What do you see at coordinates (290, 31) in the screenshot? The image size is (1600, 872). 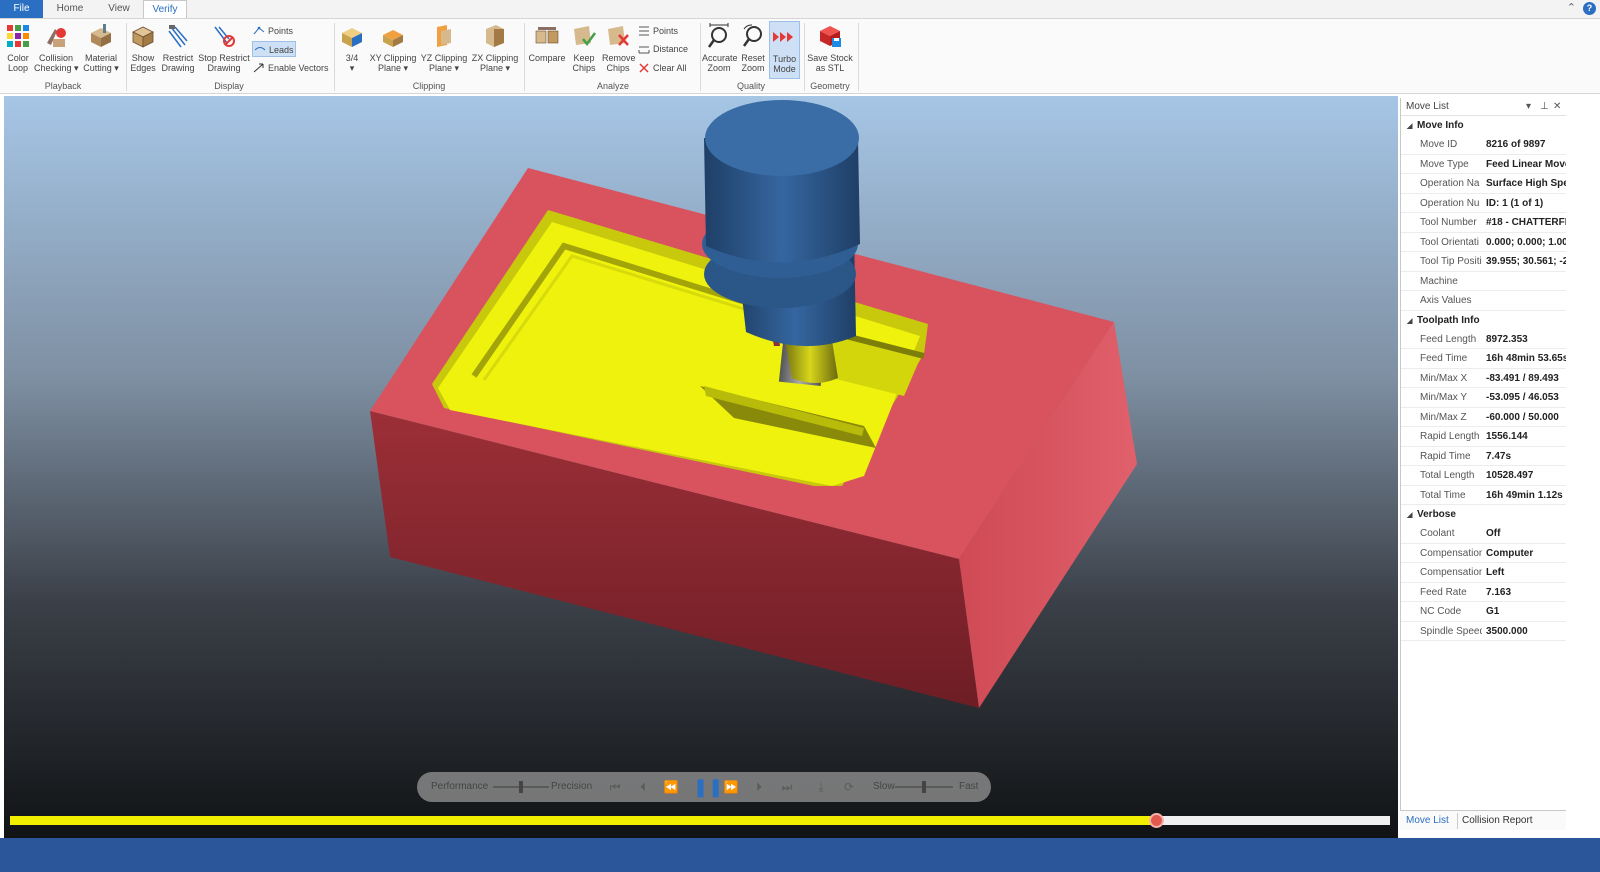 I see `display-points-button: Points` at bounding box center [290, 31].